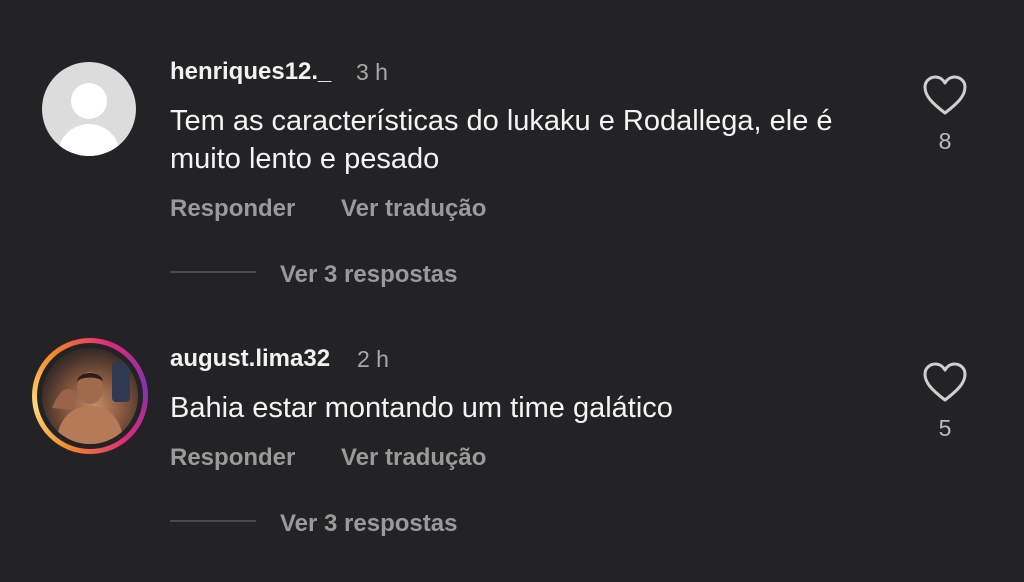 The height and width of the screenshot is (582, 1024). I want to click on avatar-gap, so click(90, 396).